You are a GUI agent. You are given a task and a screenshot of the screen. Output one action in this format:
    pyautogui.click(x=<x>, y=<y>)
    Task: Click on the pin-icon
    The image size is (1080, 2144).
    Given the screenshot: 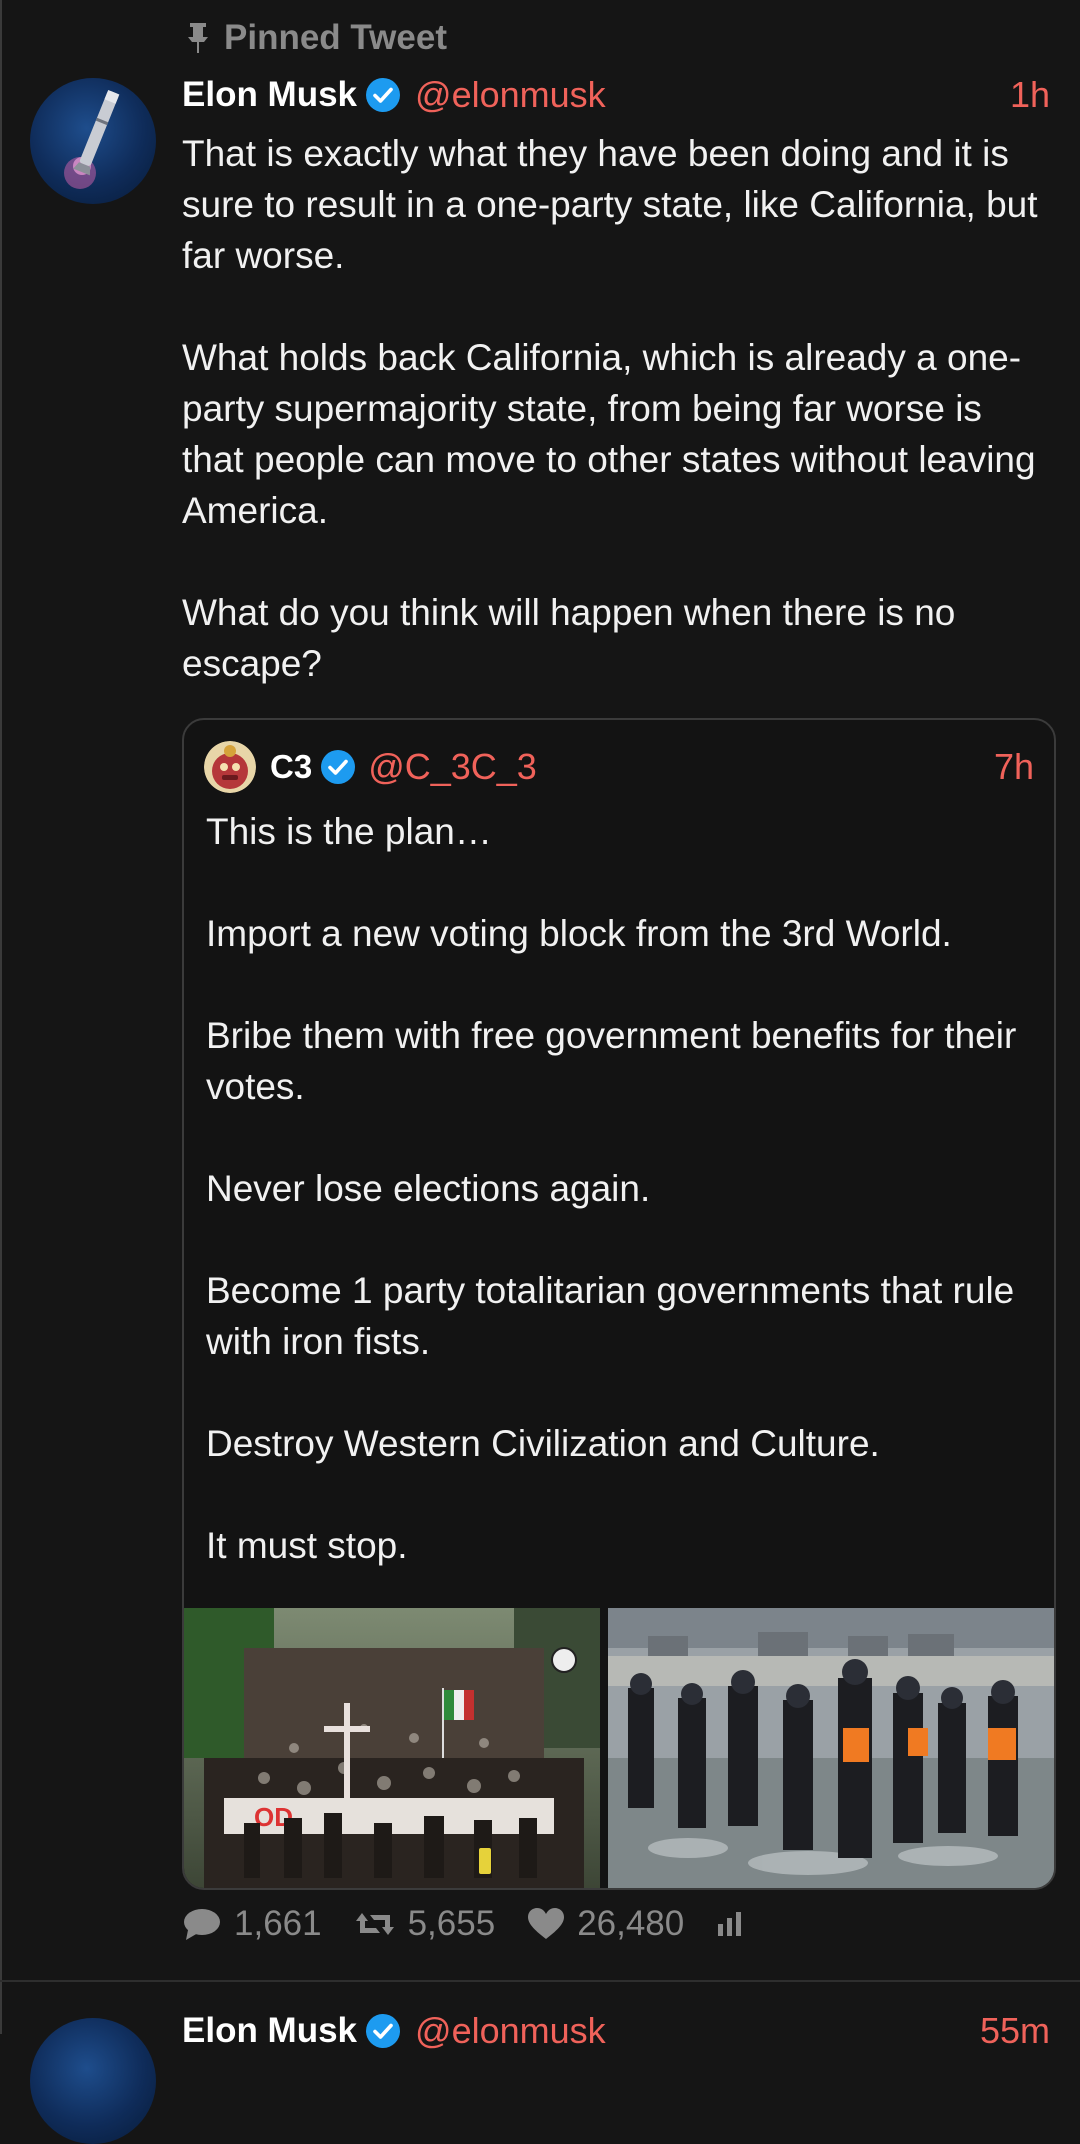 What is the action you would take?
    pyautogui.click(x=198, y=38)
    